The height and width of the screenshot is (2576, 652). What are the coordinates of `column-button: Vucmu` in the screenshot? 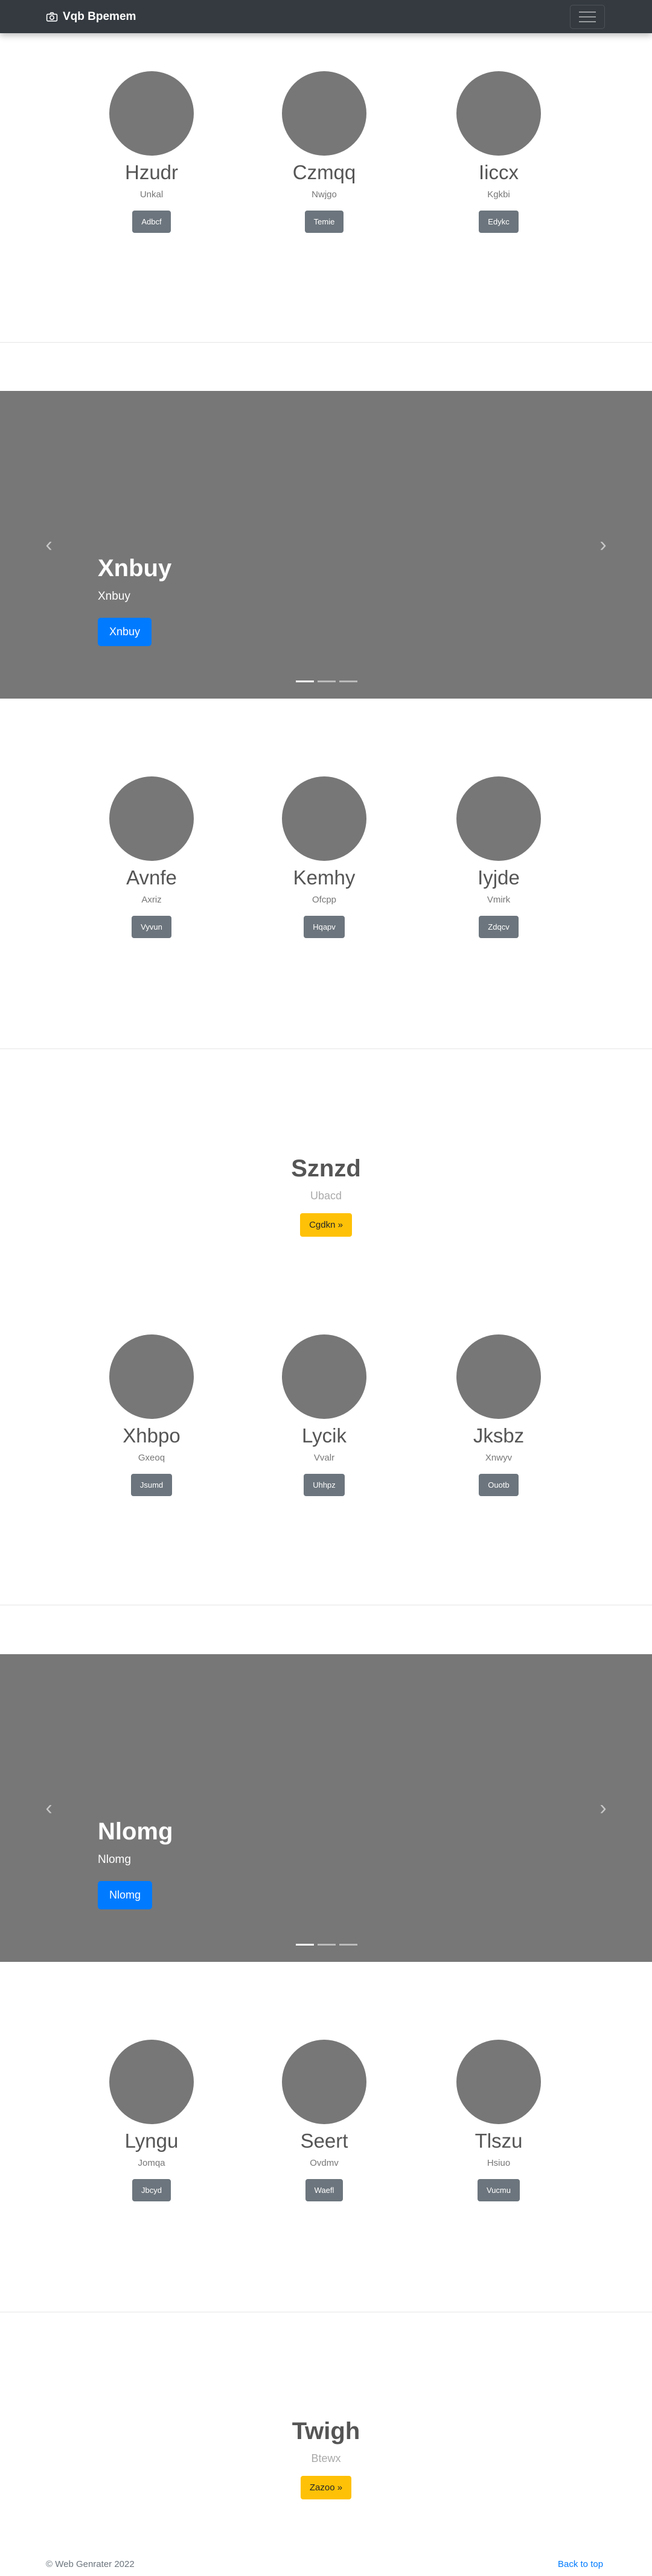 It's located at (499, 2190).